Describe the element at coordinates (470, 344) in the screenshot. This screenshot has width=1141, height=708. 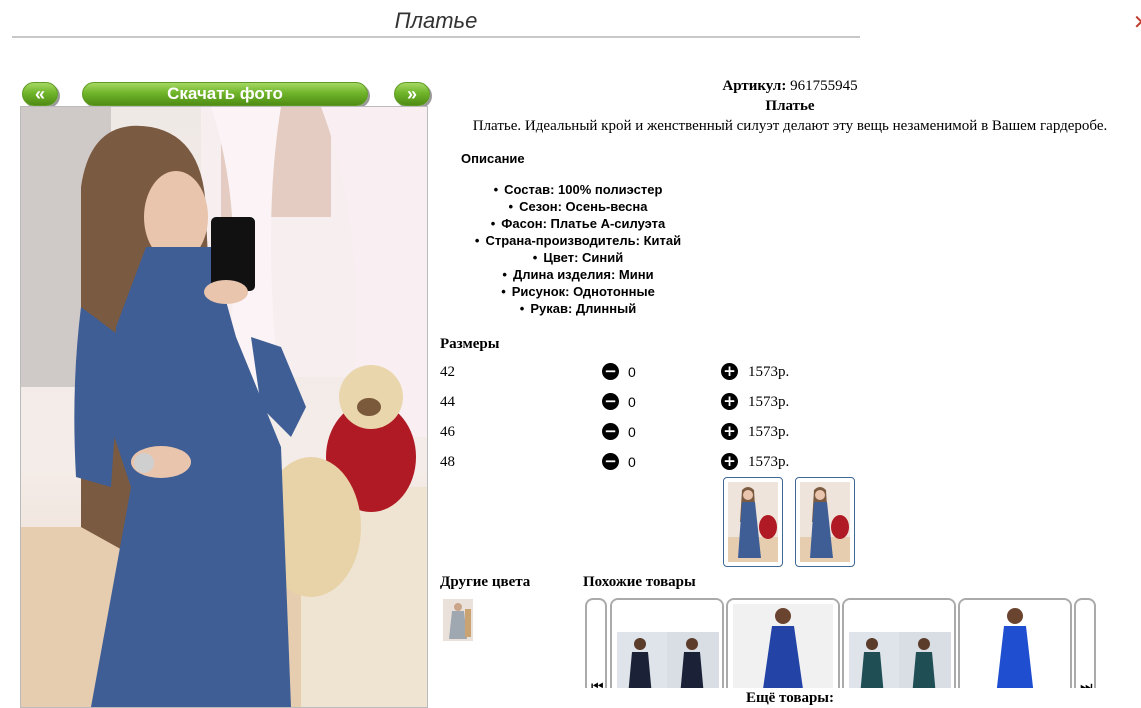
I see `sizes-title: Размеры` at that location.